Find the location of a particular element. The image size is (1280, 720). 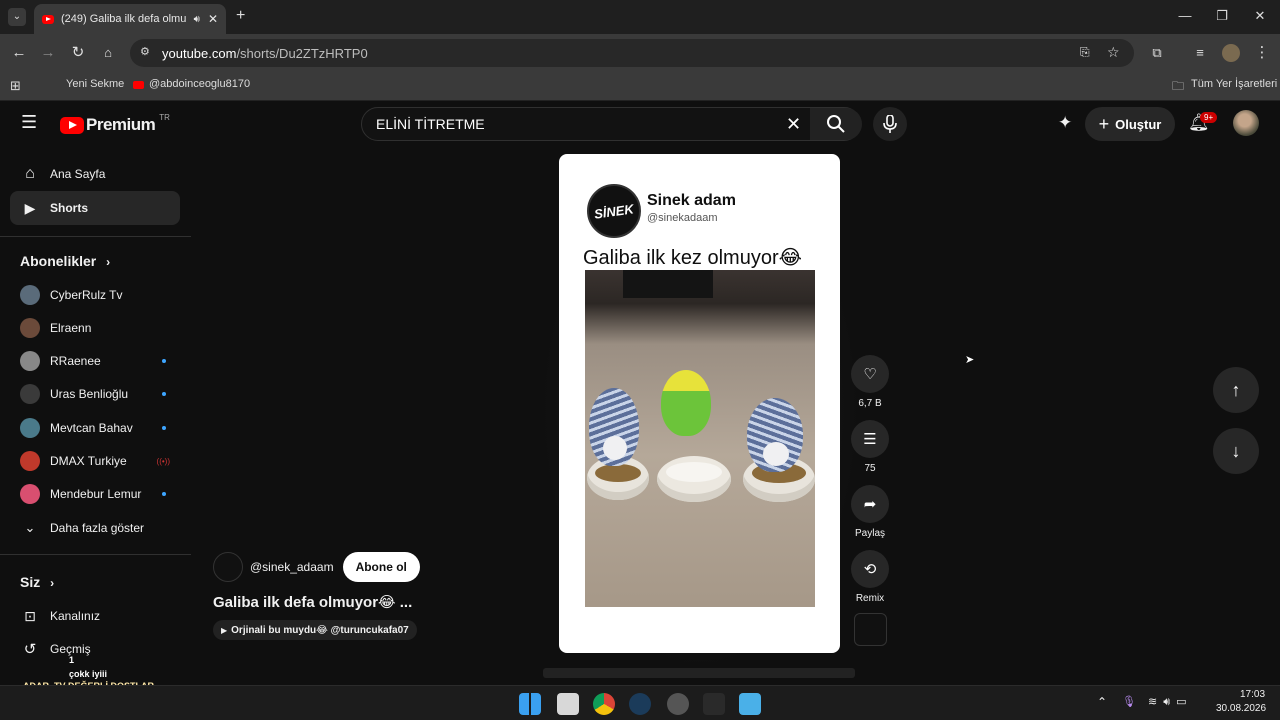

tray-microphone-icon: 🎙︎ is located at coordinates (1129, 701).